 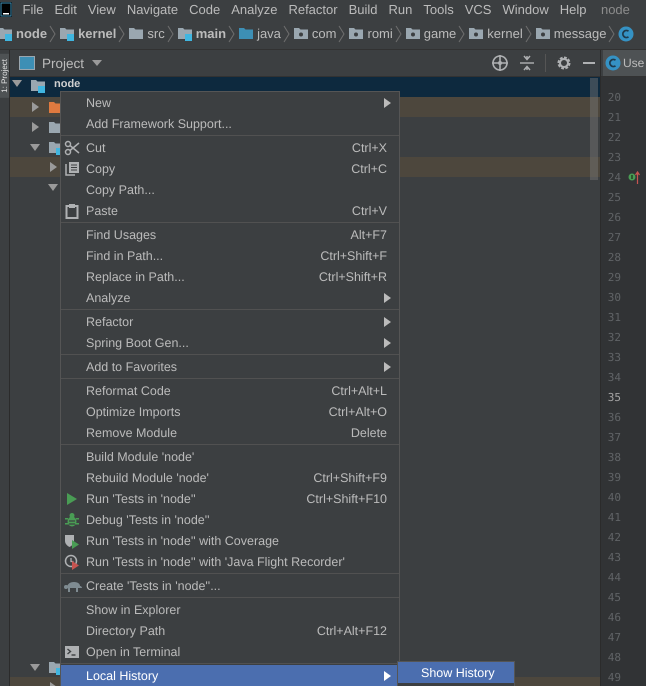 I want to click on project-name: node, so click(x=615, y=9).